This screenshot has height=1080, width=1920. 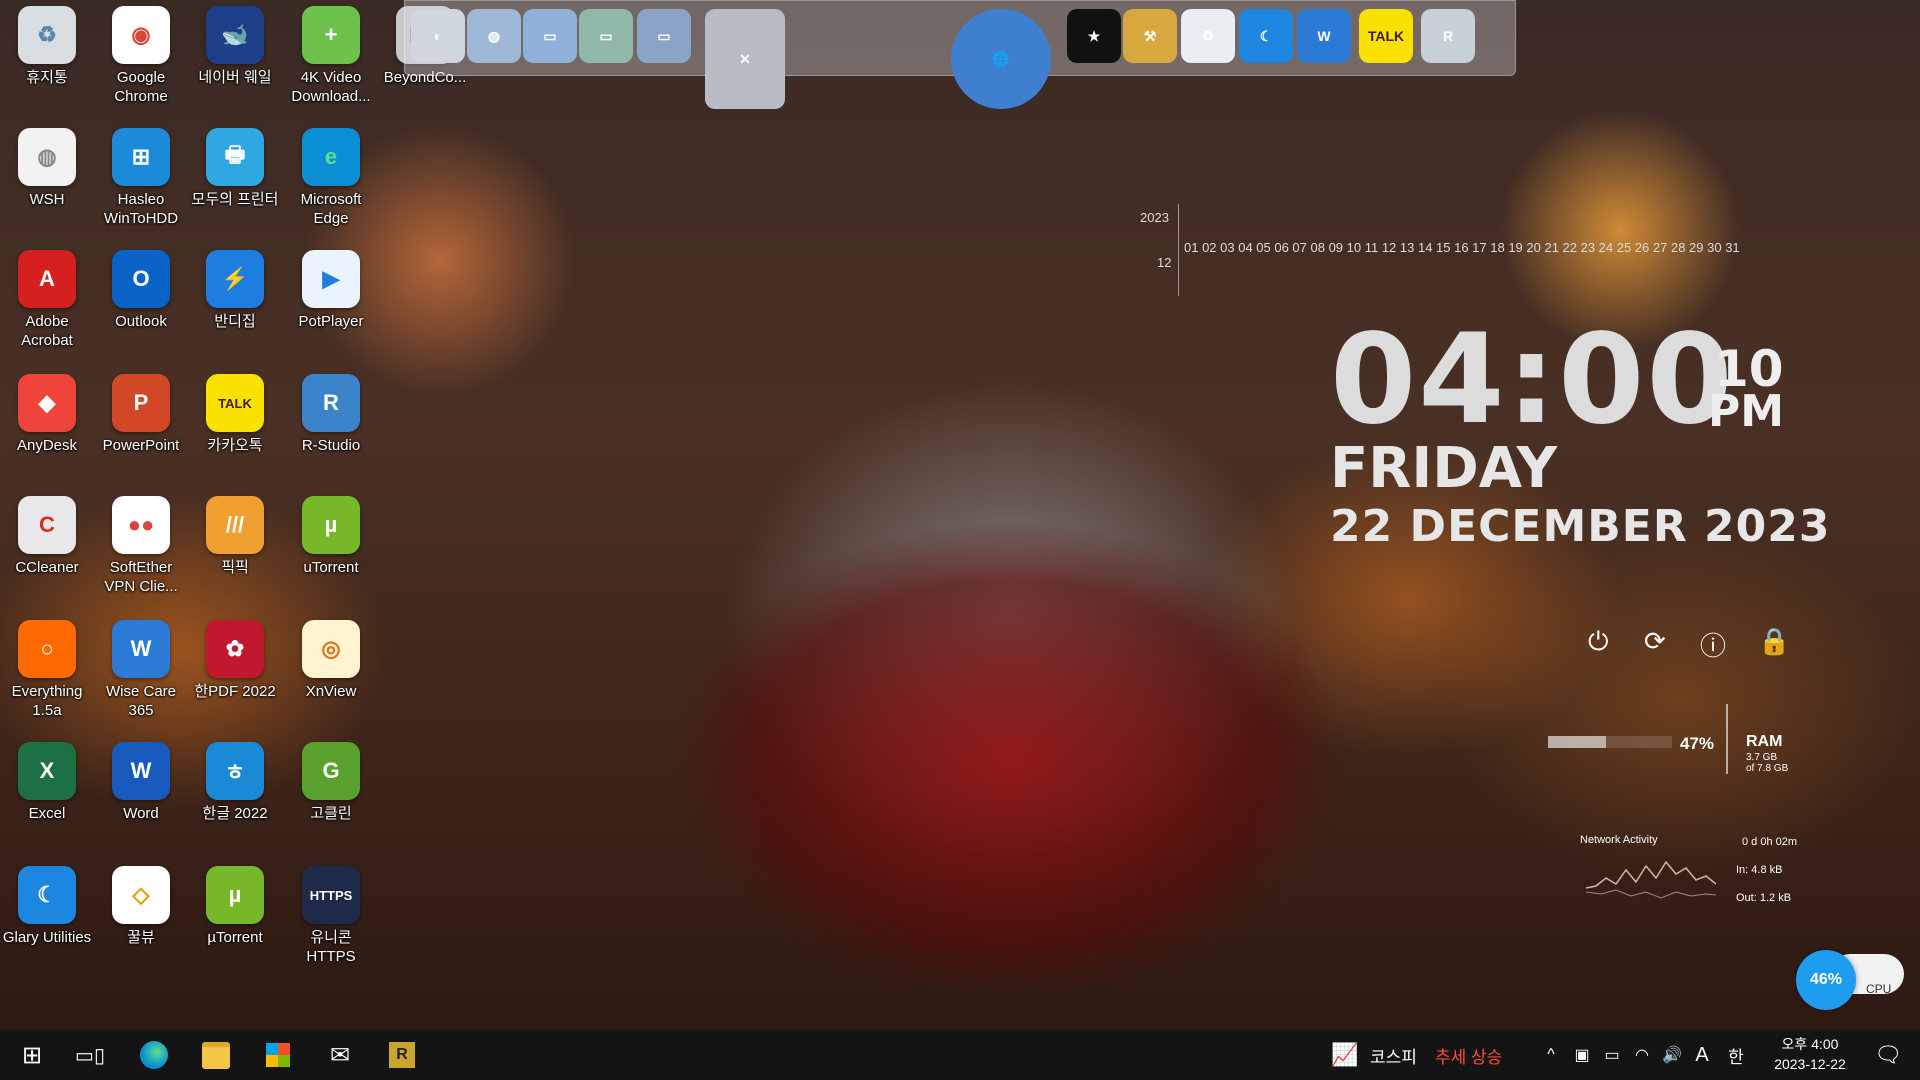 I want to click on desktop-icon: ◆ AnyDesk, so click(x=47, y=414).